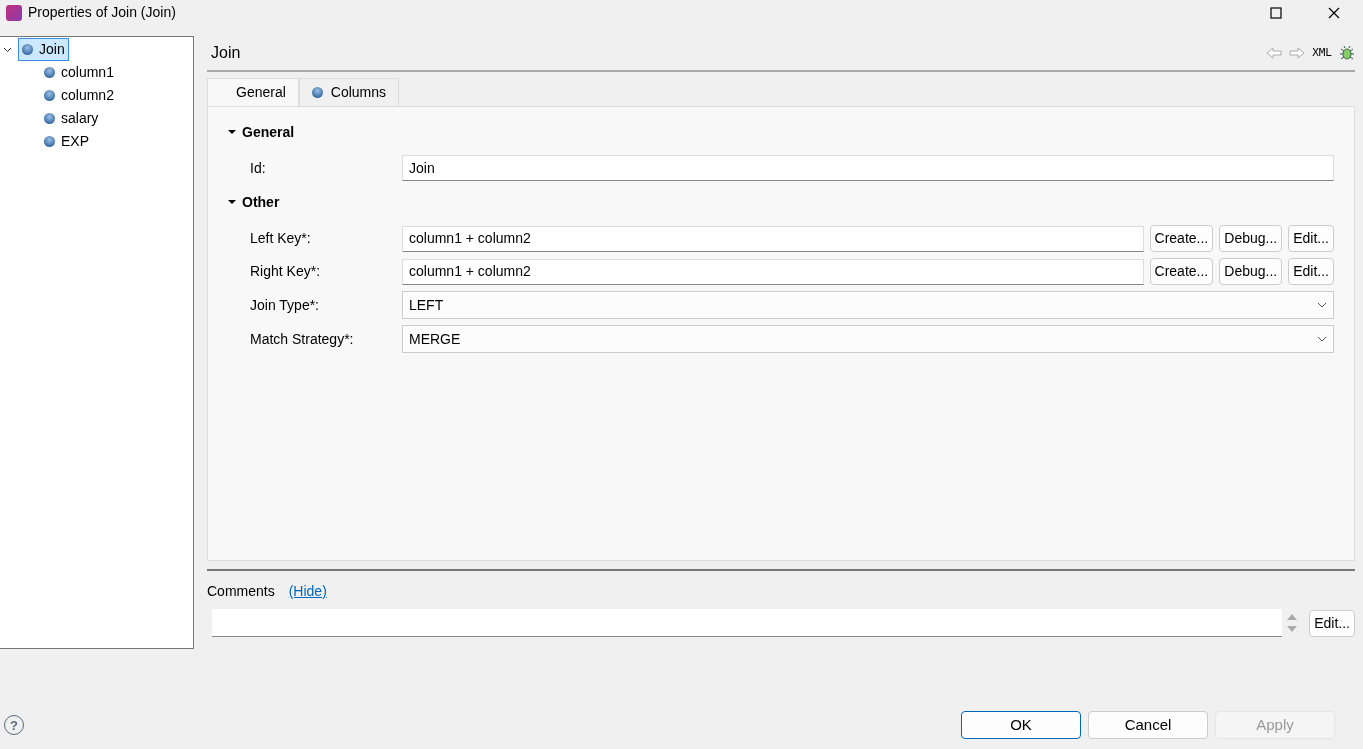  Describe the element at coordinates (14, 12) in the screenshot. I see `app-logo-icon` at that location.